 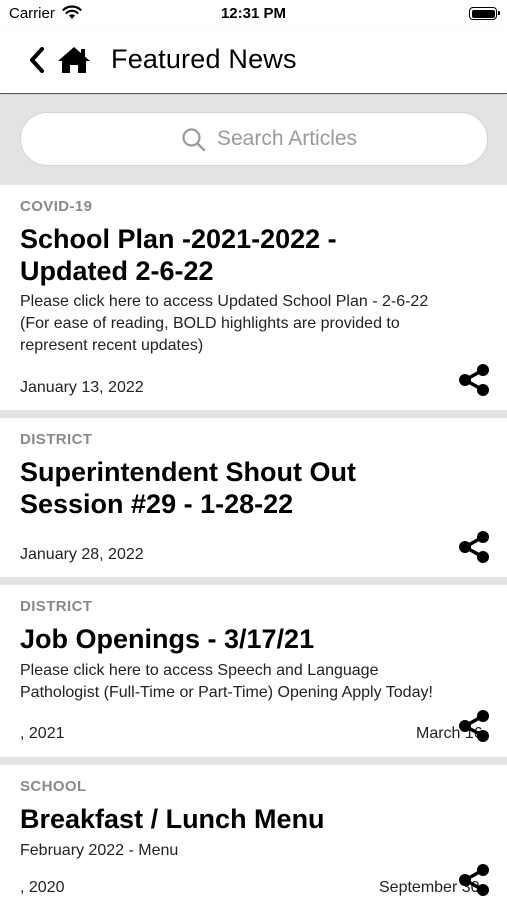 I want to click on navigation-bar: Featured News, so click(x=253, y=61).